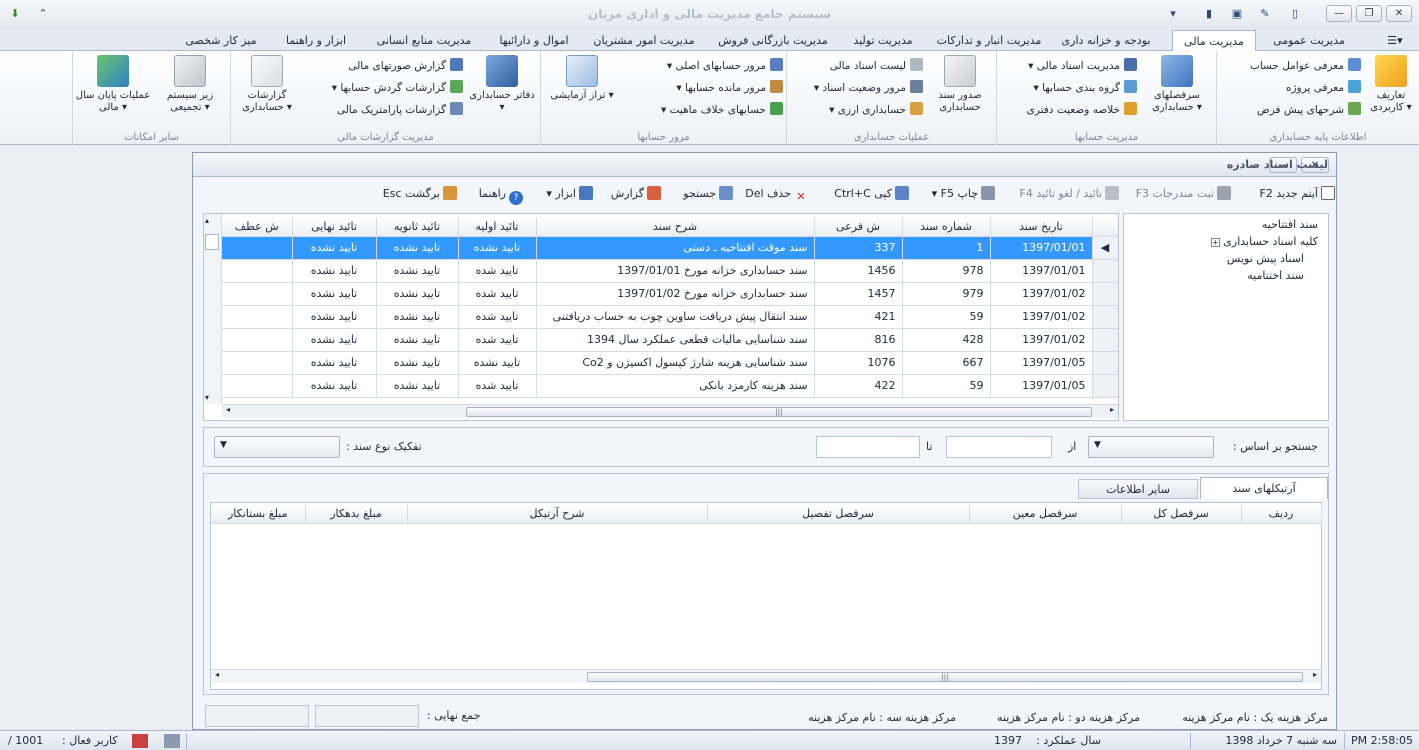 The image size is (1419, 750). What do you see at coordinates (675, 227) in the screenshot?
I see `col-header: شرح سند` at bounding box center [675, 227].